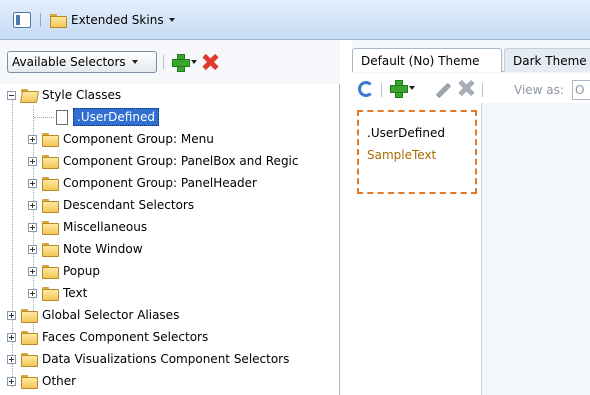  I want to click on tree-node-label: Miscellaneous, so click(105, 227).